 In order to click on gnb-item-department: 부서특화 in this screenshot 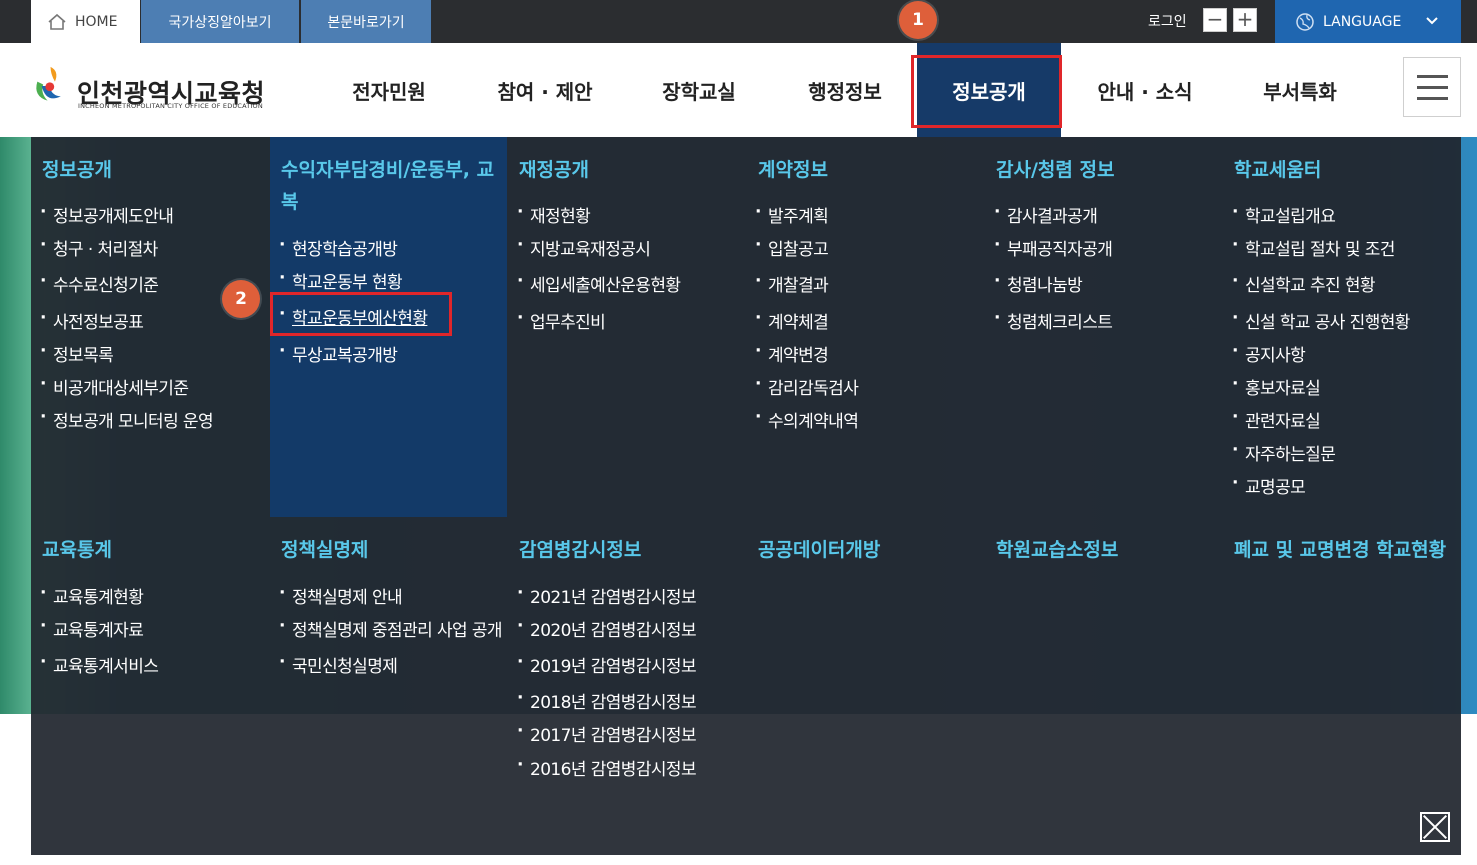, I will do `click(1300, 90)`.